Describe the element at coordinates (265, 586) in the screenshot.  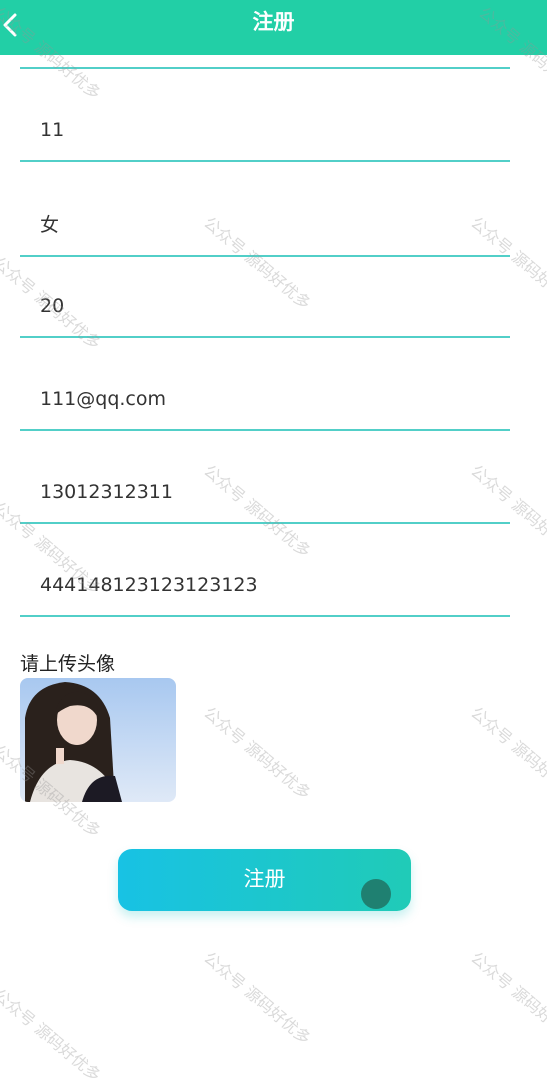
I see `form-field-id-number: 444148123123123123` at that location.